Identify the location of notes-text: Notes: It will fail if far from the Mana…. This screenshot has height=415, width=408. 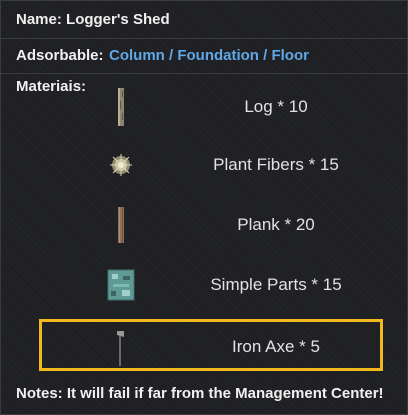
(200, 393).